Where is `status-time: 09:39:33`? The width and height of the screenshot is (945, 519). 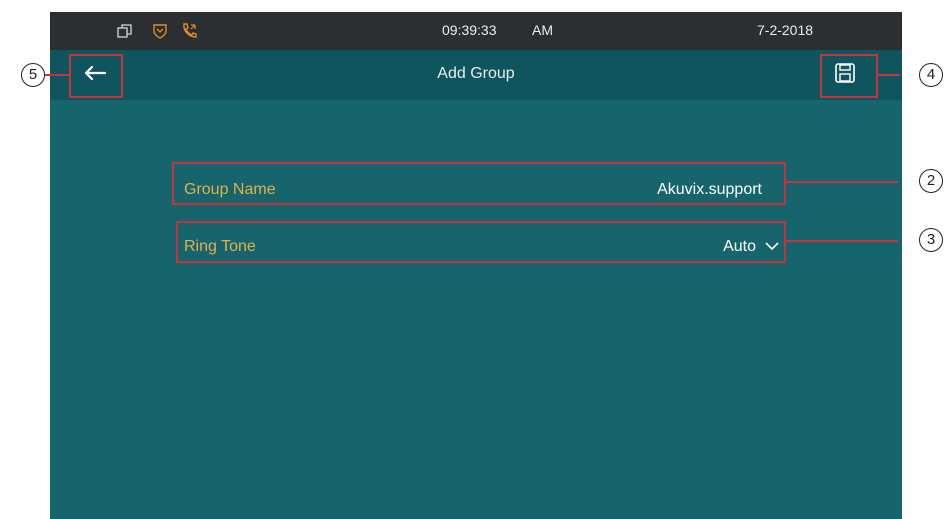
status-time: 09:39:33 is located at coordinates (469, 30).